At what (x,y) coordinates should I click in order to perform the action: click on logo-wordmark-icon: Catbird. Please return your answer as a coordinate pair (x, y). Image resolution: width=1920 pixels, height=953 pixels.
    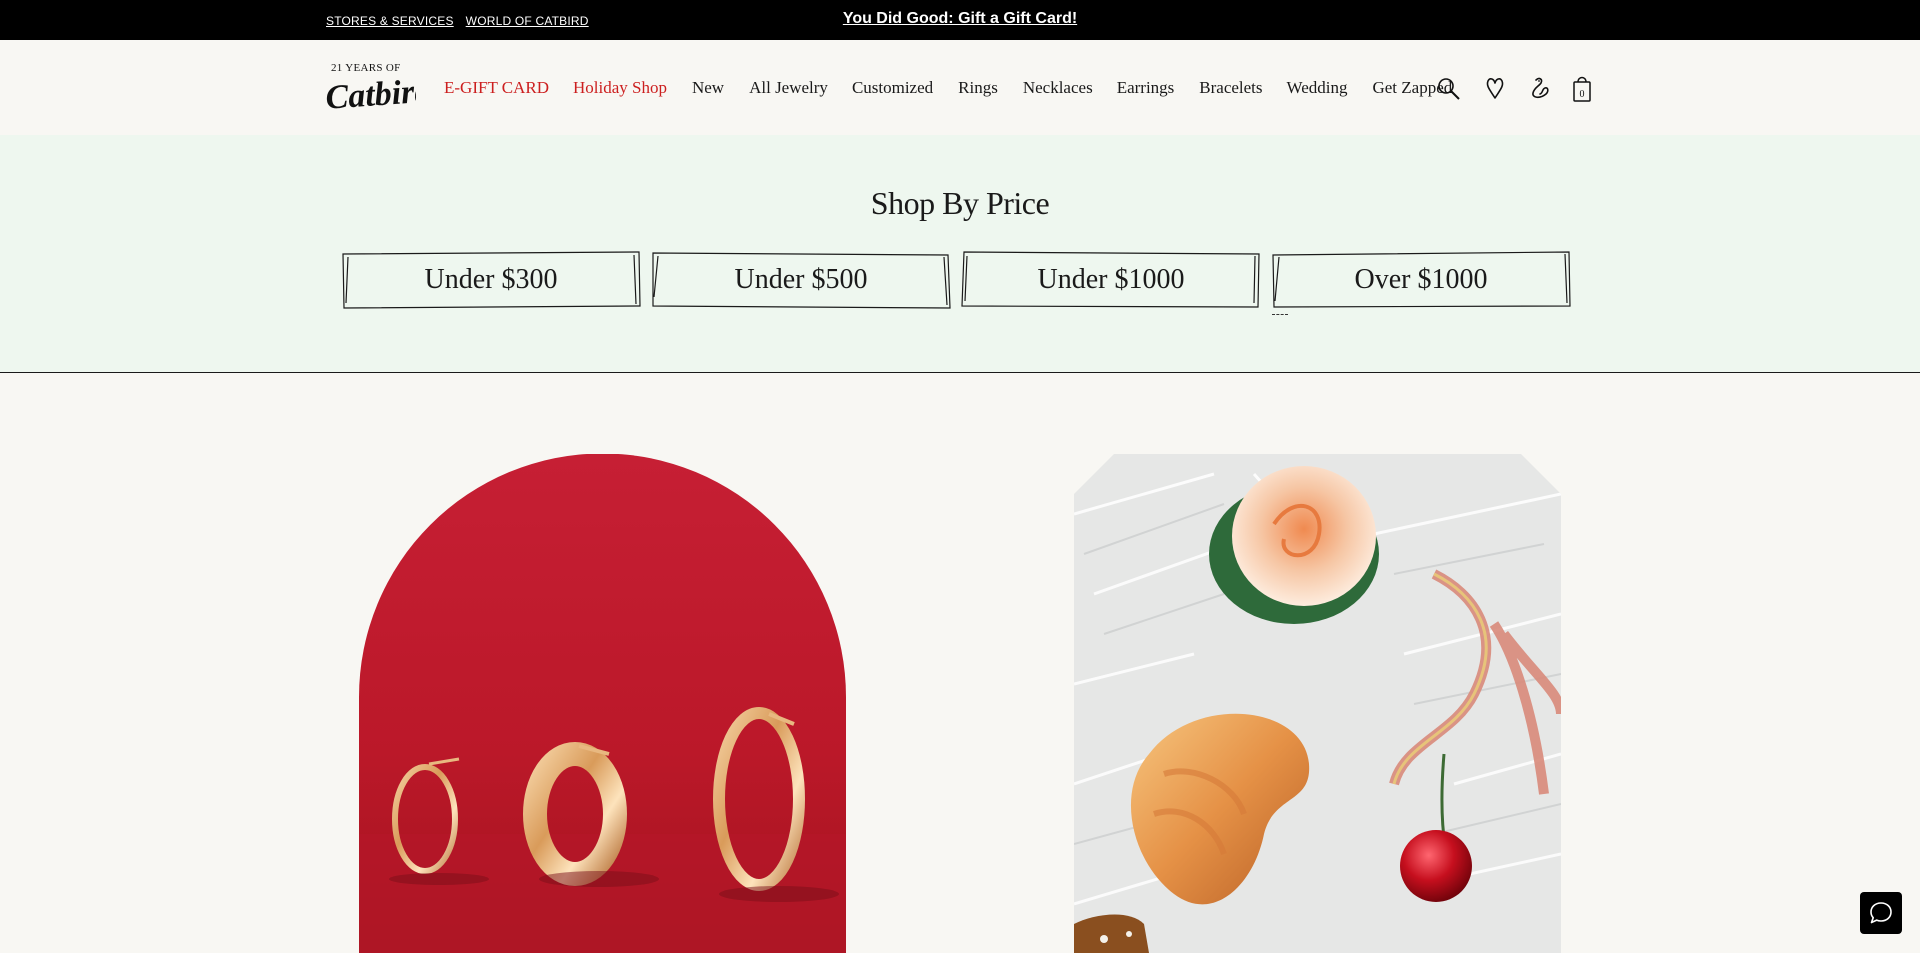
    Looking at the image, I should click on (371, 94).